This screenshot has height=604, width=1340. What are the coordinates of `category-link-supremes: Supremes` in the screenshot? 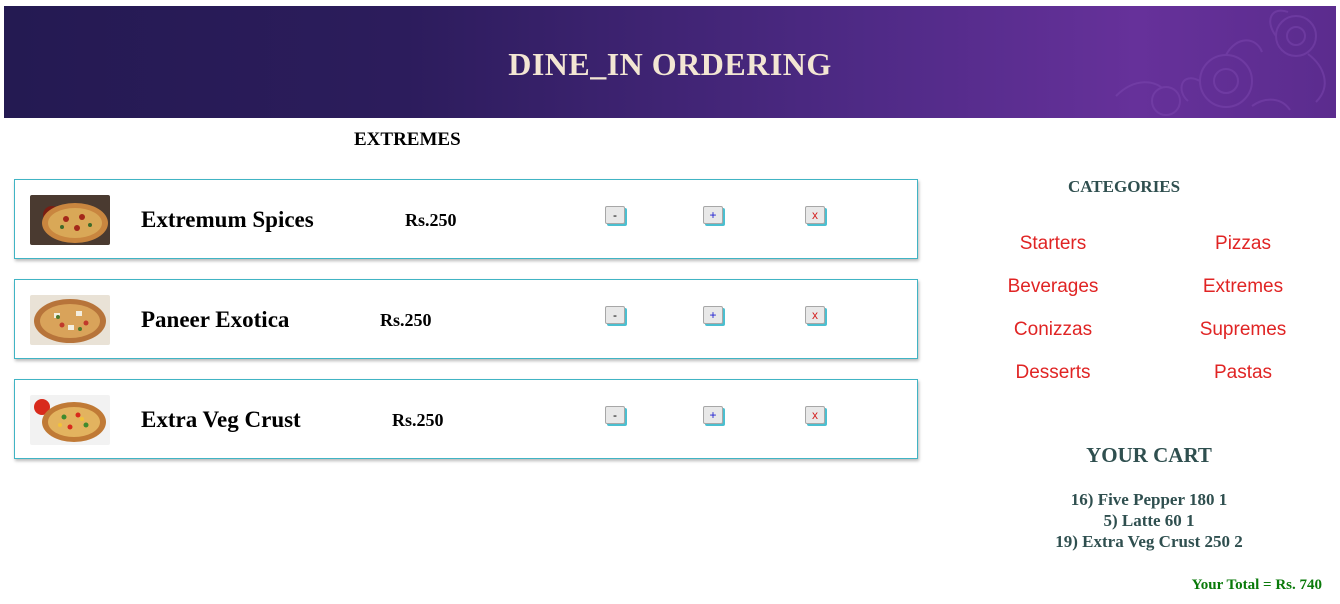 It's located at (1243, 330).